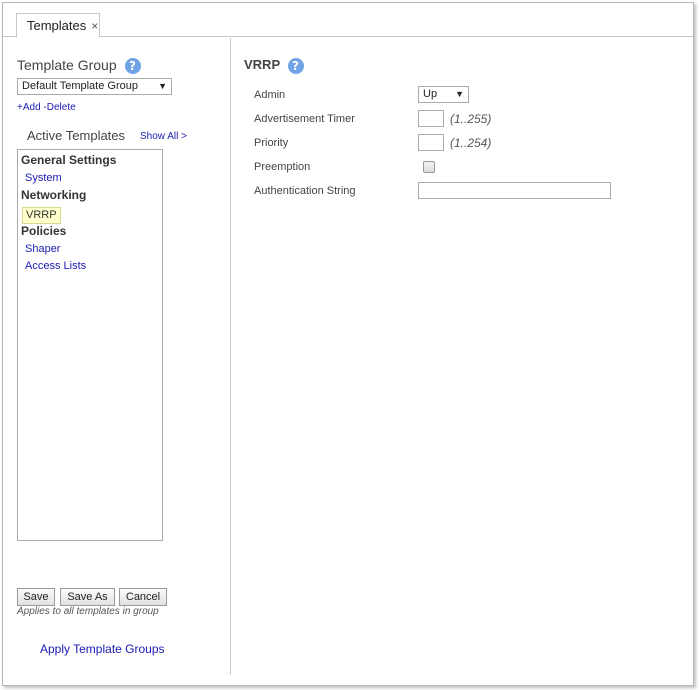 The height and width of the screenshot is (690, 699). Describe the element at coordinates (431, 118) in the screenshot. I see `advertisement-timer-input` at that location.